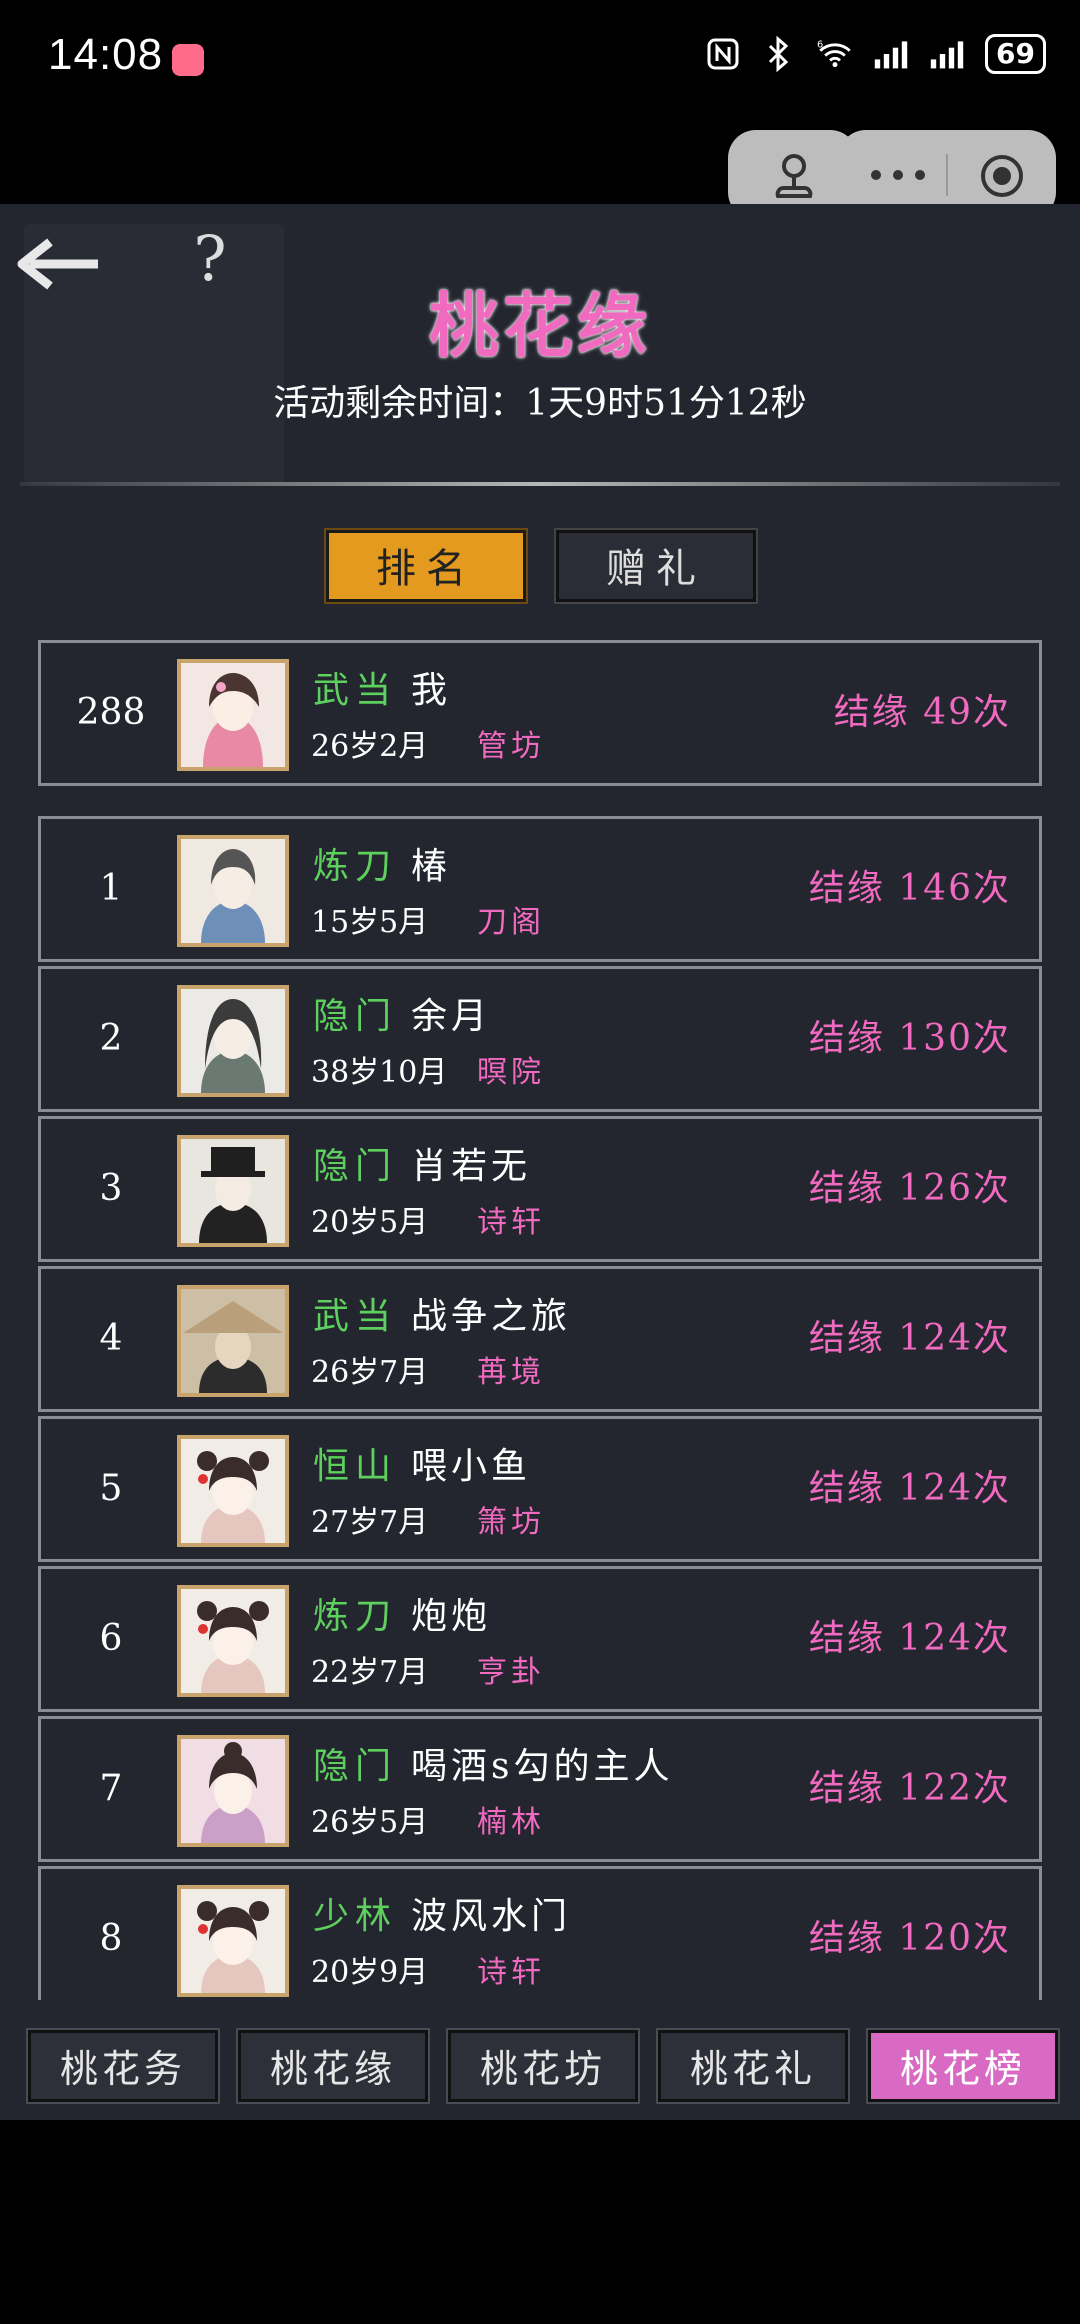  What do you see at coordinates (794, 176) in the screenshot?
I see `mini-program-icon` at bounding box center [794, 176].